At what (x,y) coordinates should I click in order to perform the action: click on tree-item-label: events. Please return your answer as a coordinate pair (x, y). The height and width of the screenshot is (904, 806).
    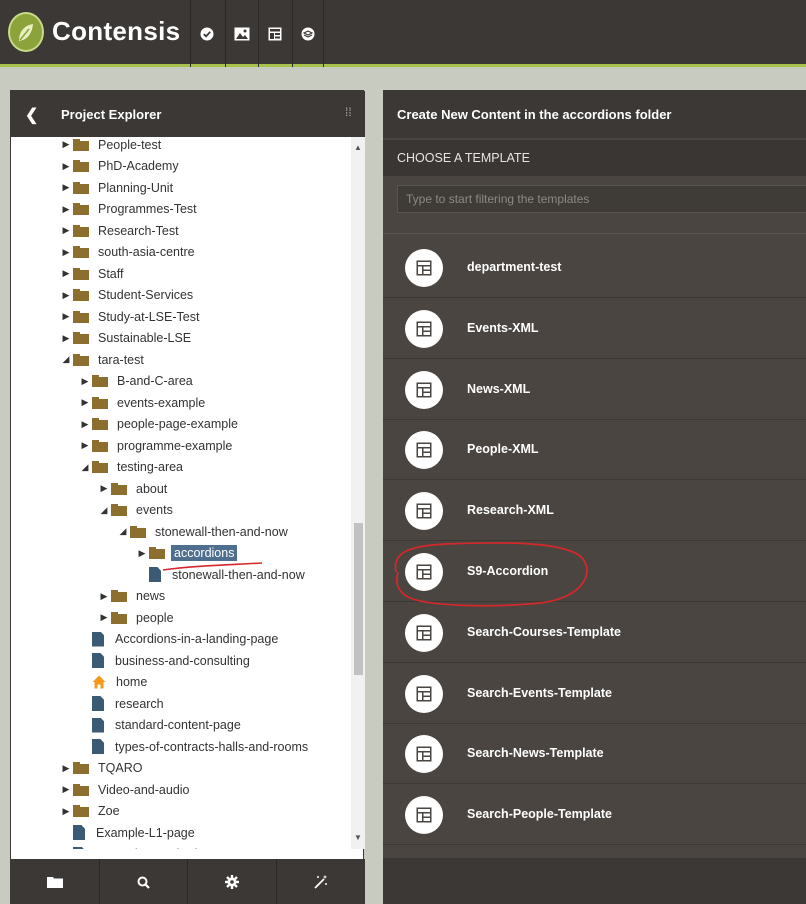
    Looking at the image, I should click on (154, 510).